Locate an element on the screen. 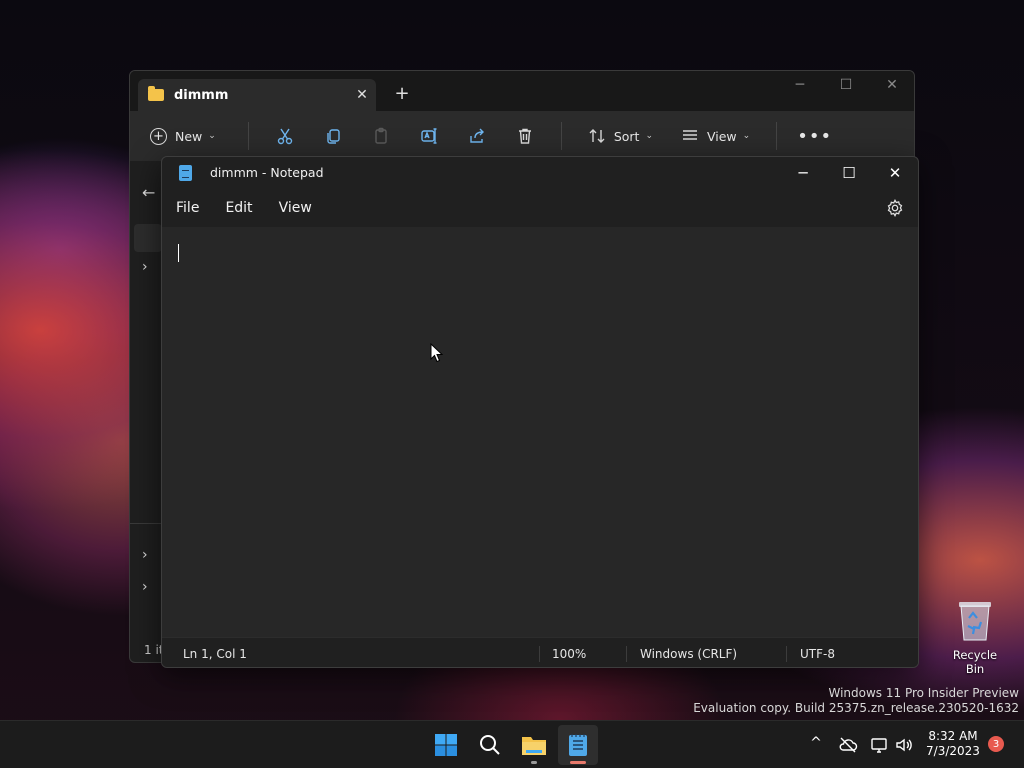 The width and height of the screenshot is (1024, 768). taskbar-file-explorer is located at coordinates (534, 745).